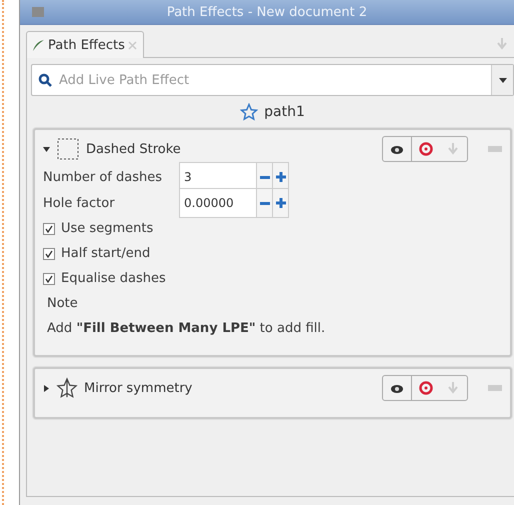 Image resolution: width=514 pixels, height=505 pixels. I want to click on search-input: Add Live Path Effect, so click(274, 80).